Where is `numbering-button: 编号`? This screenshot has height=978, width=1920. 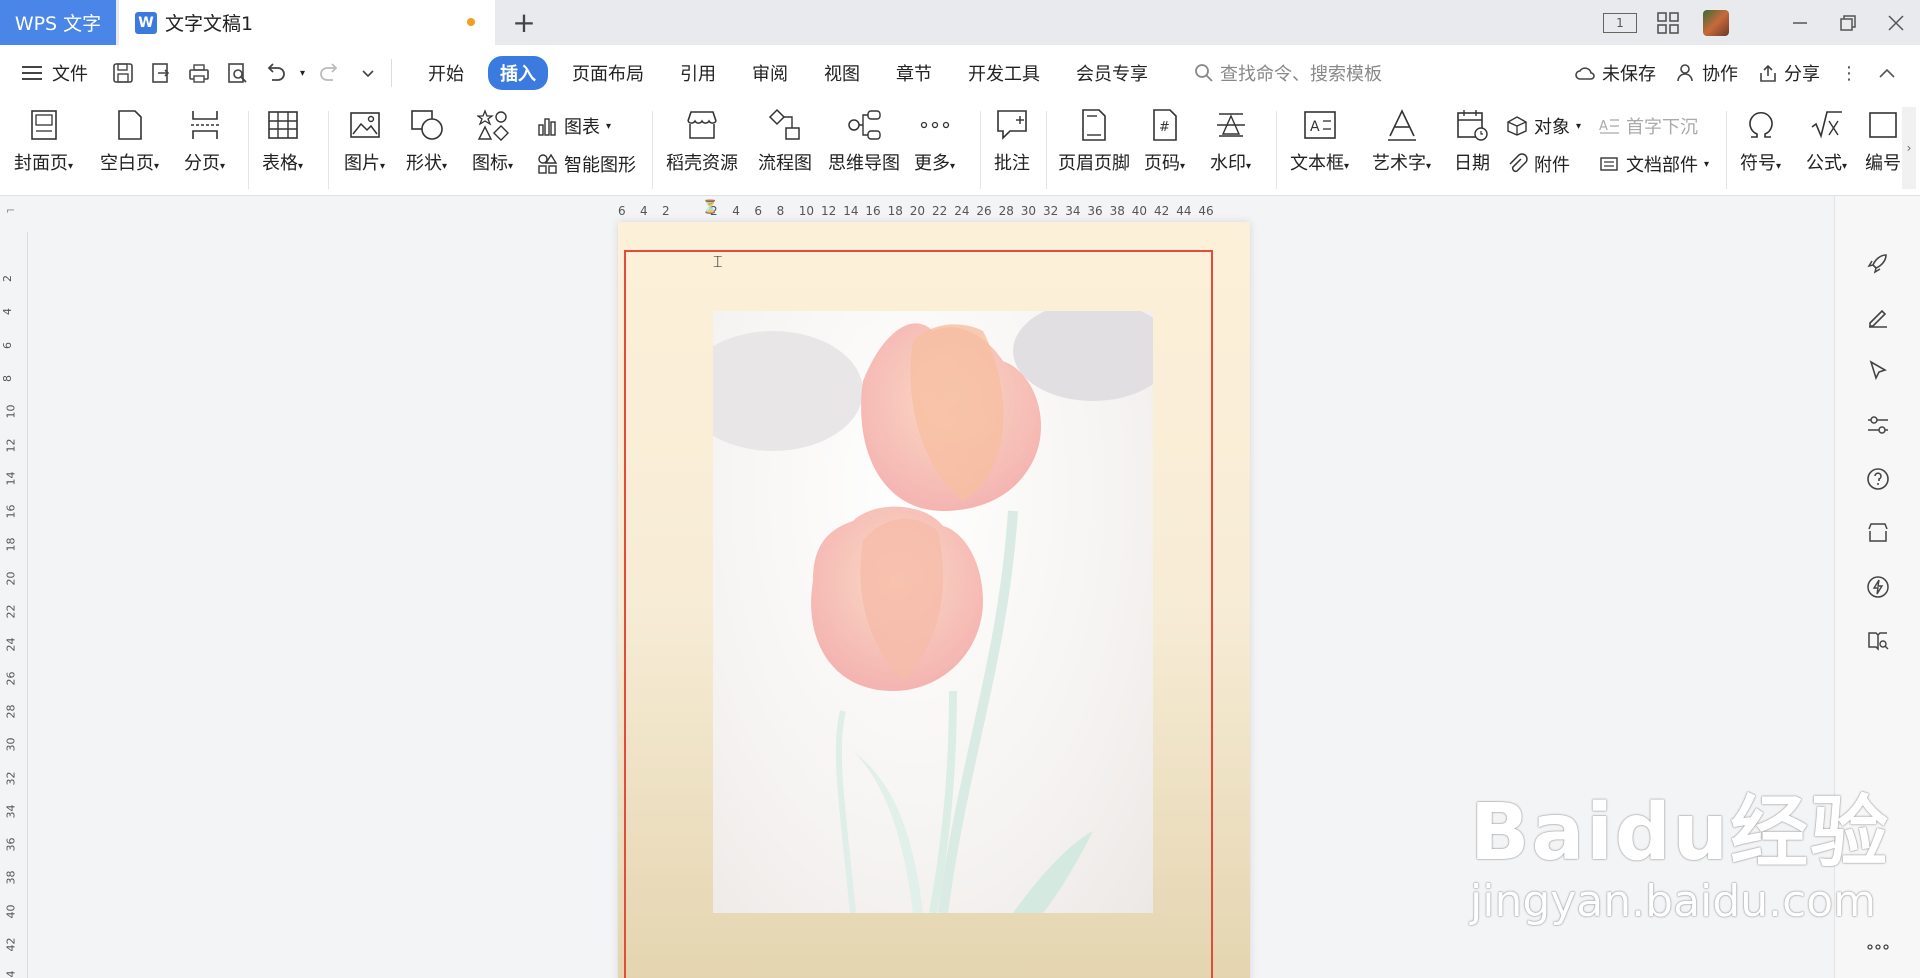
numbering-button: 编号 is located at coordinates (1883, 138).